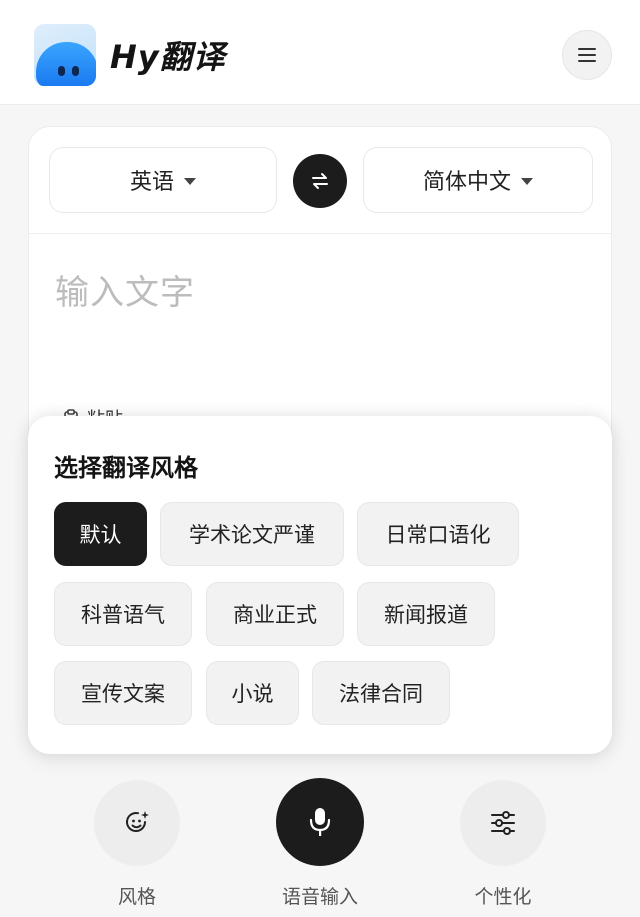  I want to click on personalize-button, so click(503, 823).